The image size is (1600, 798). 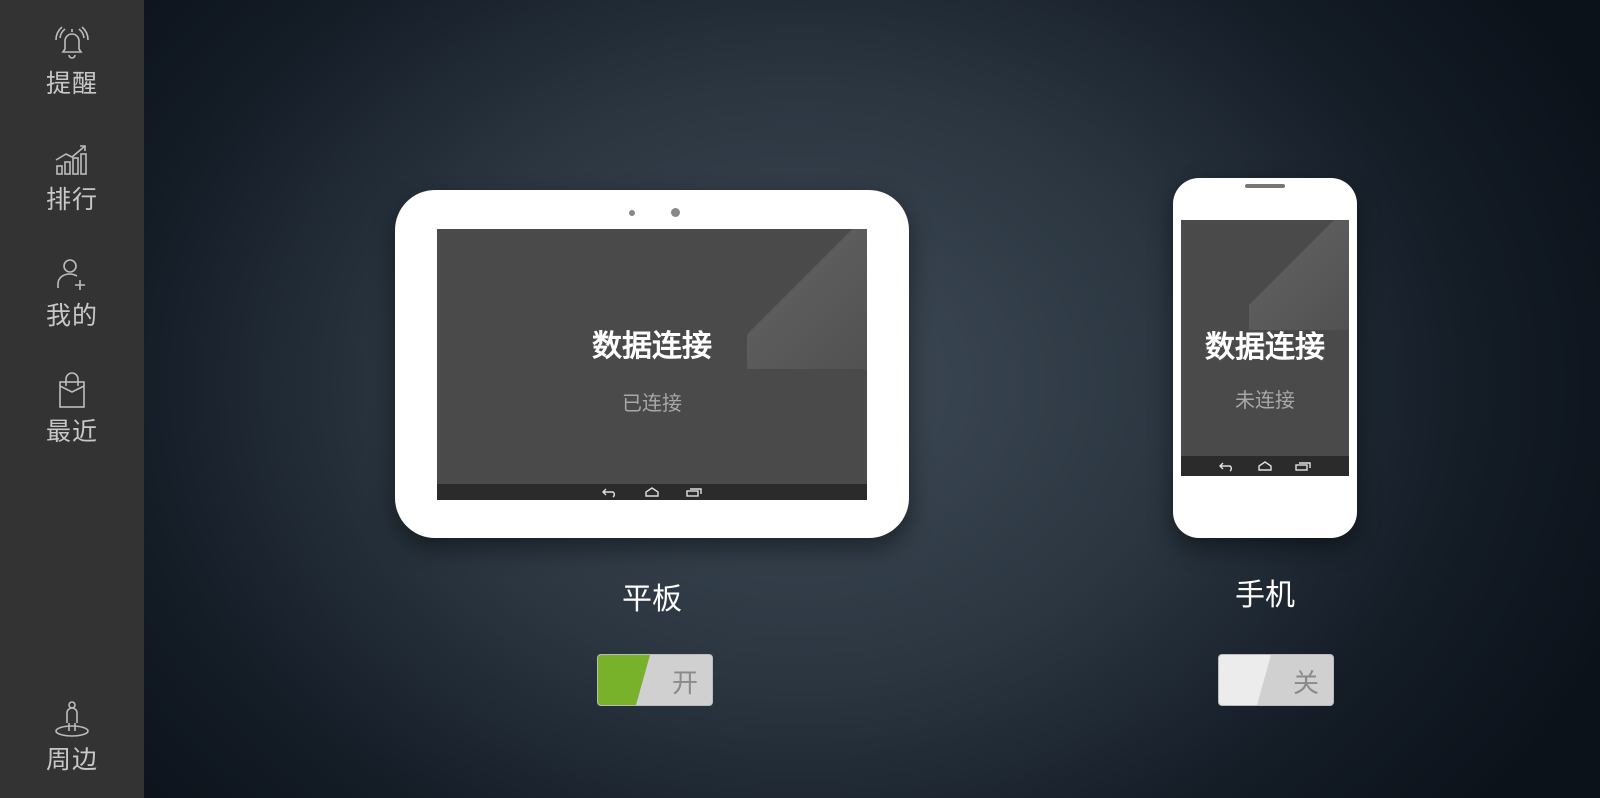 What do you see at coordinates (72, 182) in the screenshot?
I see `sidebar-item-ranking: 排行` at bounding box center [72, 182].